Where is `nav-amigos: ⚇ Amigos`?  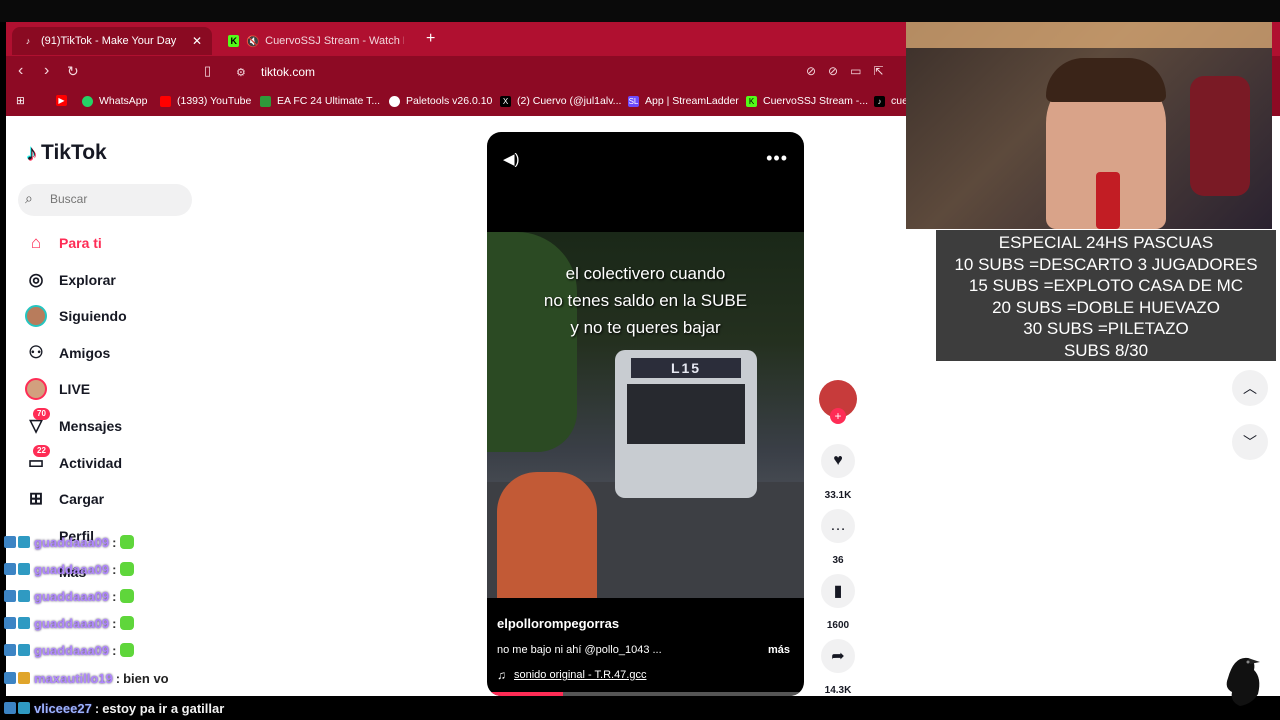 nav-amigos: ⚇ Amigos is located at coordinates (67, 353).